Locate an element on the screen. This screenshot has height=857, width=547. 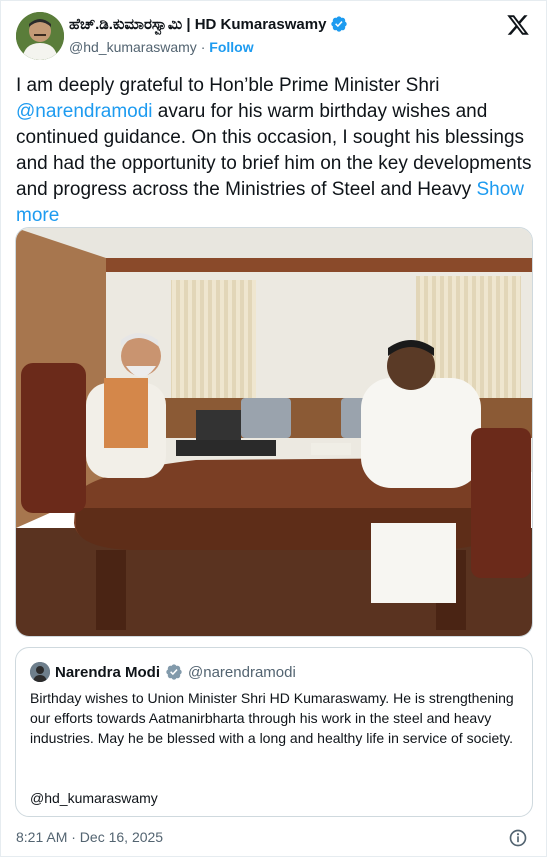
quoted-author-avatar is located at coordinates (40, 672).